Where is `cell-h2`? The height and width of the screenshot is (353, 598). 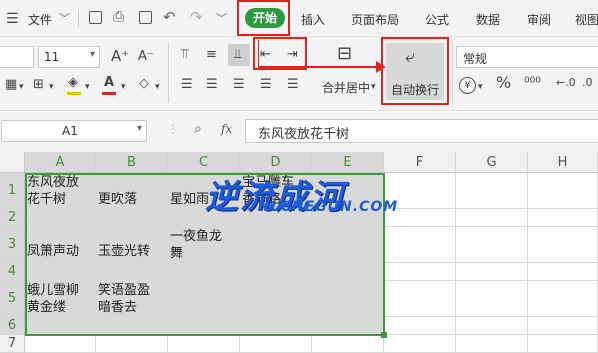
cell-h2 is located at coordinates (563, 218).